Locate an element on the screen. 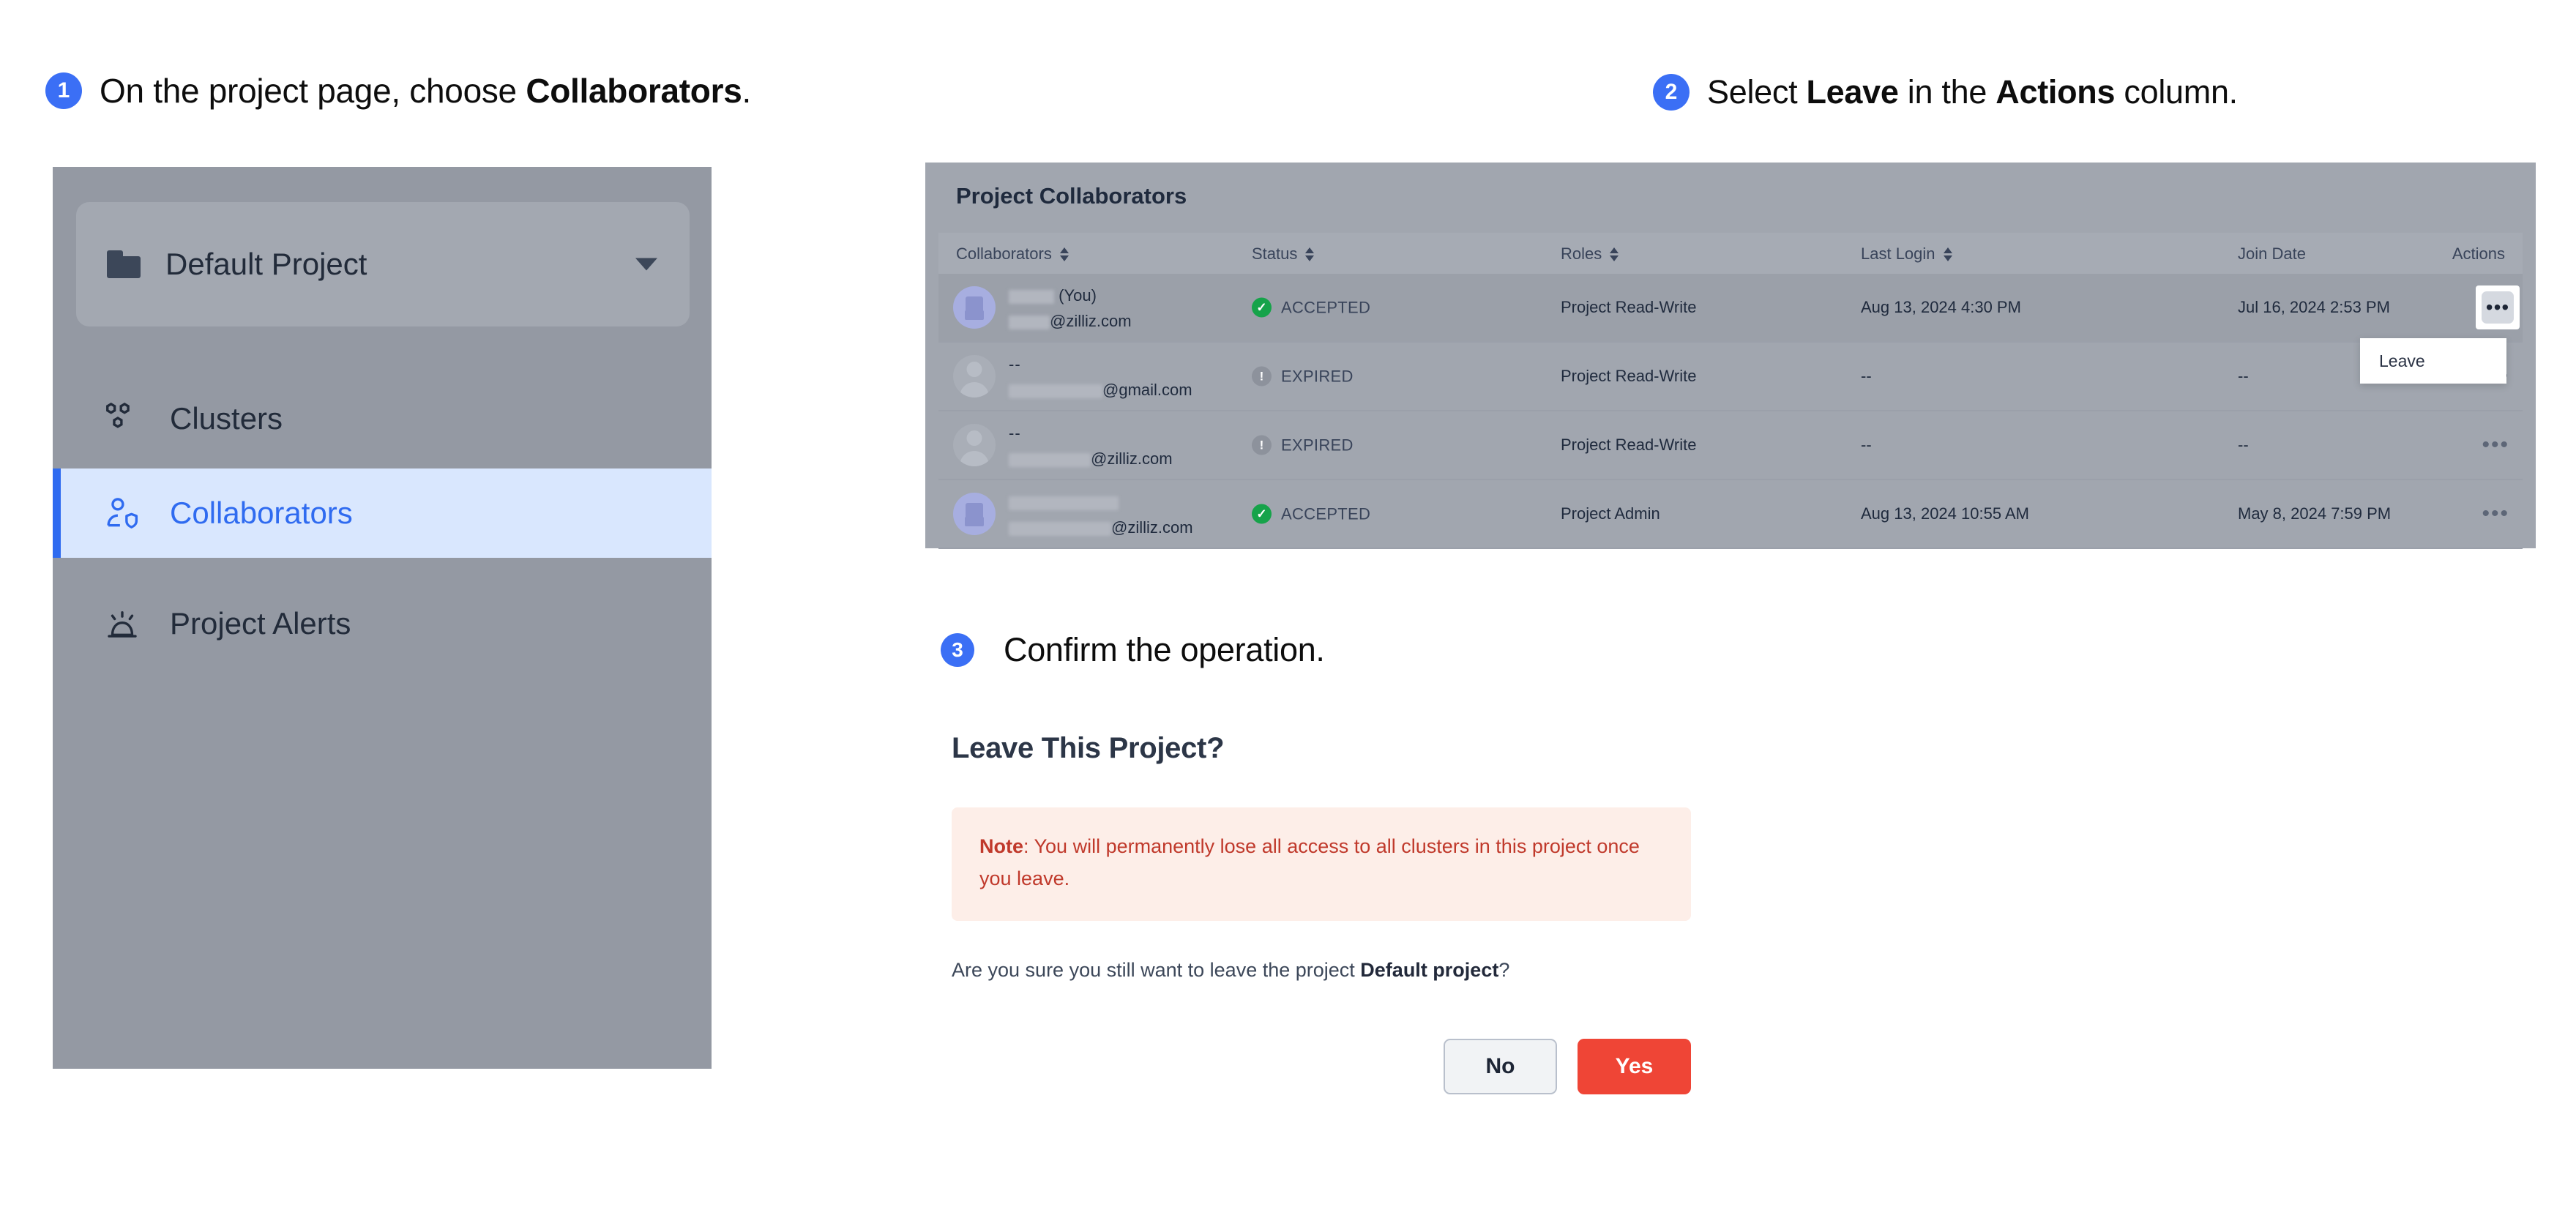  step-2-mid: in the is located at coordinates (1947, 92).